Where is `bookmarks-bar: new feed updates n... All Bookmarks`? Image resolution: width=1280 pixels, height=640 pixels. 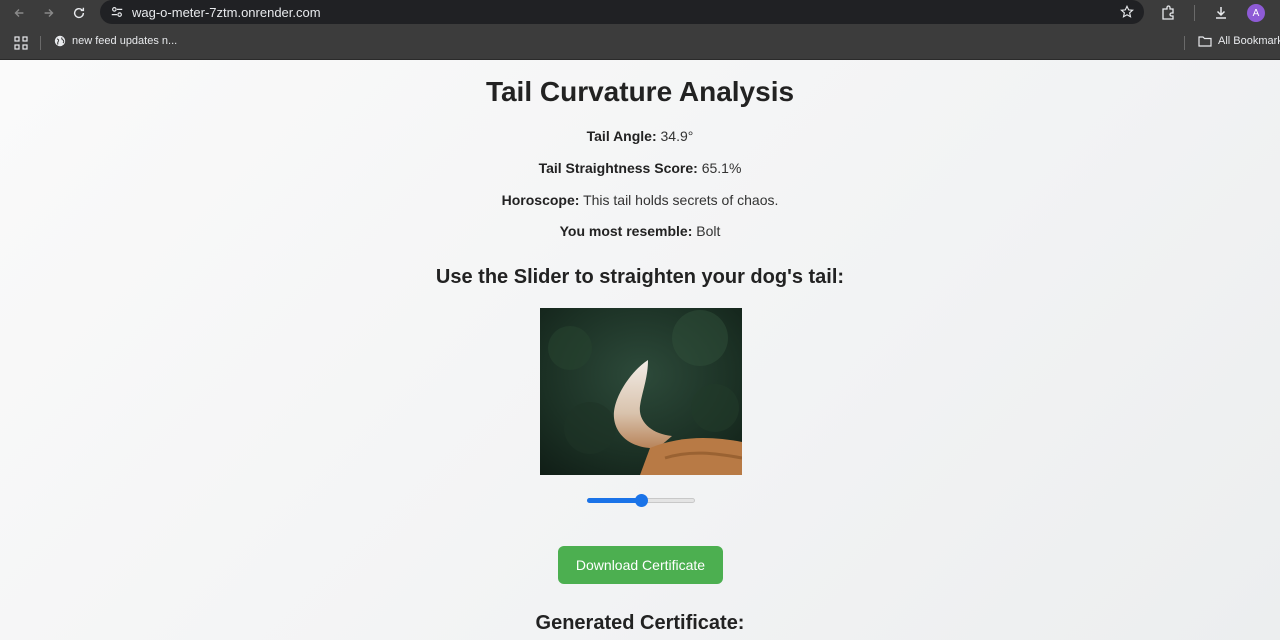 bookmarks-bar: new feed updates n... All Bookmarks is located at coordinates (640, 43).